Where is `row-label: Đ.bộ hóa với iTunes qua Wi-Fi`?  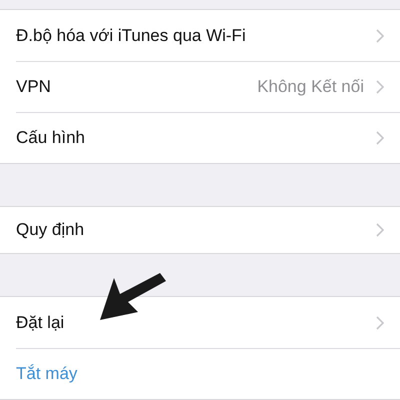 row-label: Đ.bộ hóa với iTunes qua Wi-Fi is located at coordinates (131, 35).